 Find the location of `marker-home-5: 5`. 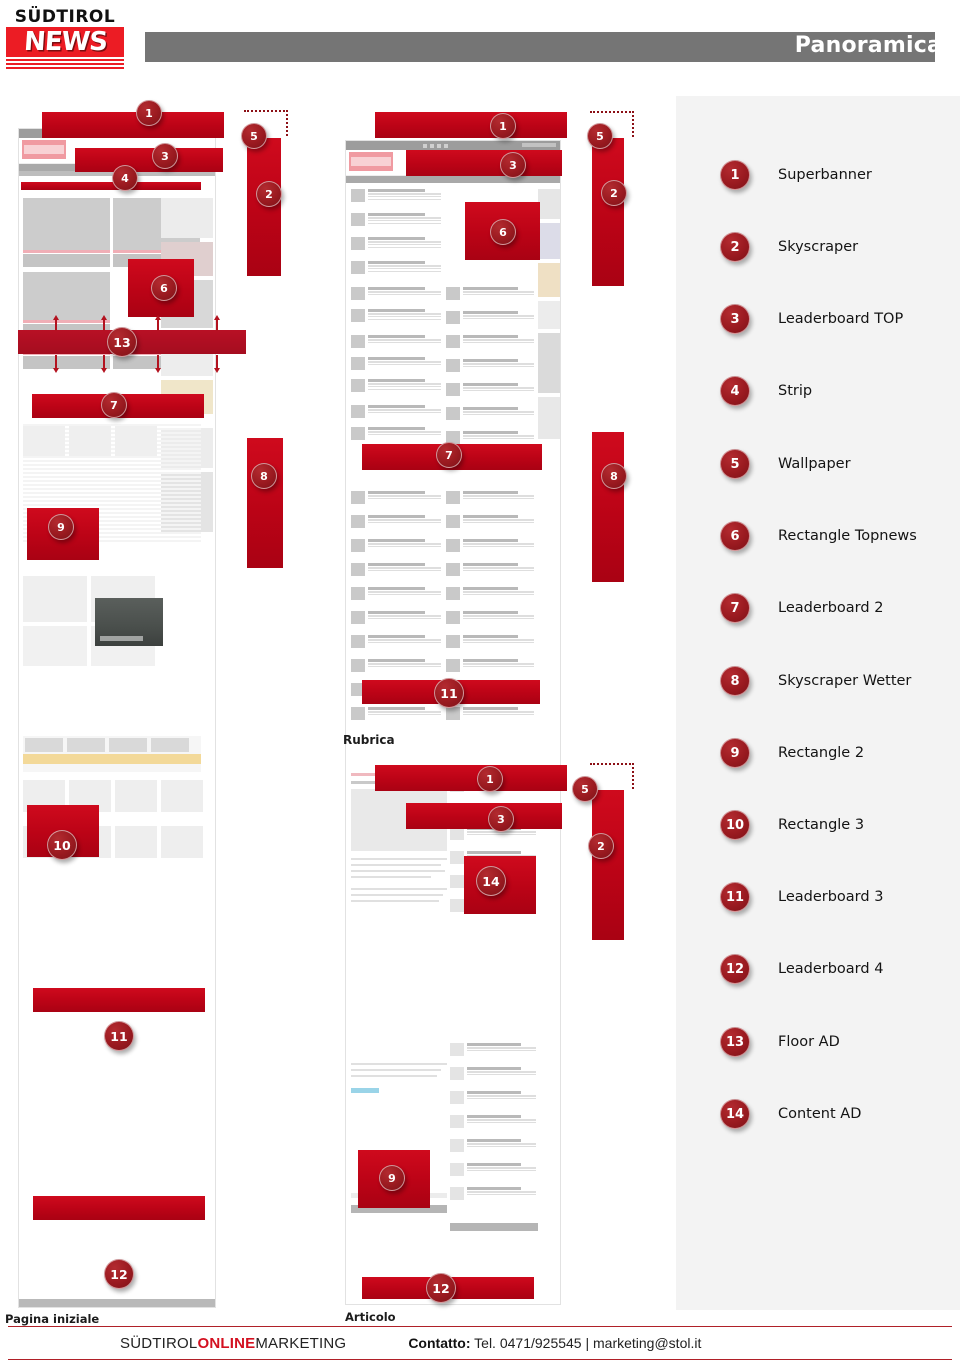

marker-home-5: 5 is located at coordinates (254, 136).